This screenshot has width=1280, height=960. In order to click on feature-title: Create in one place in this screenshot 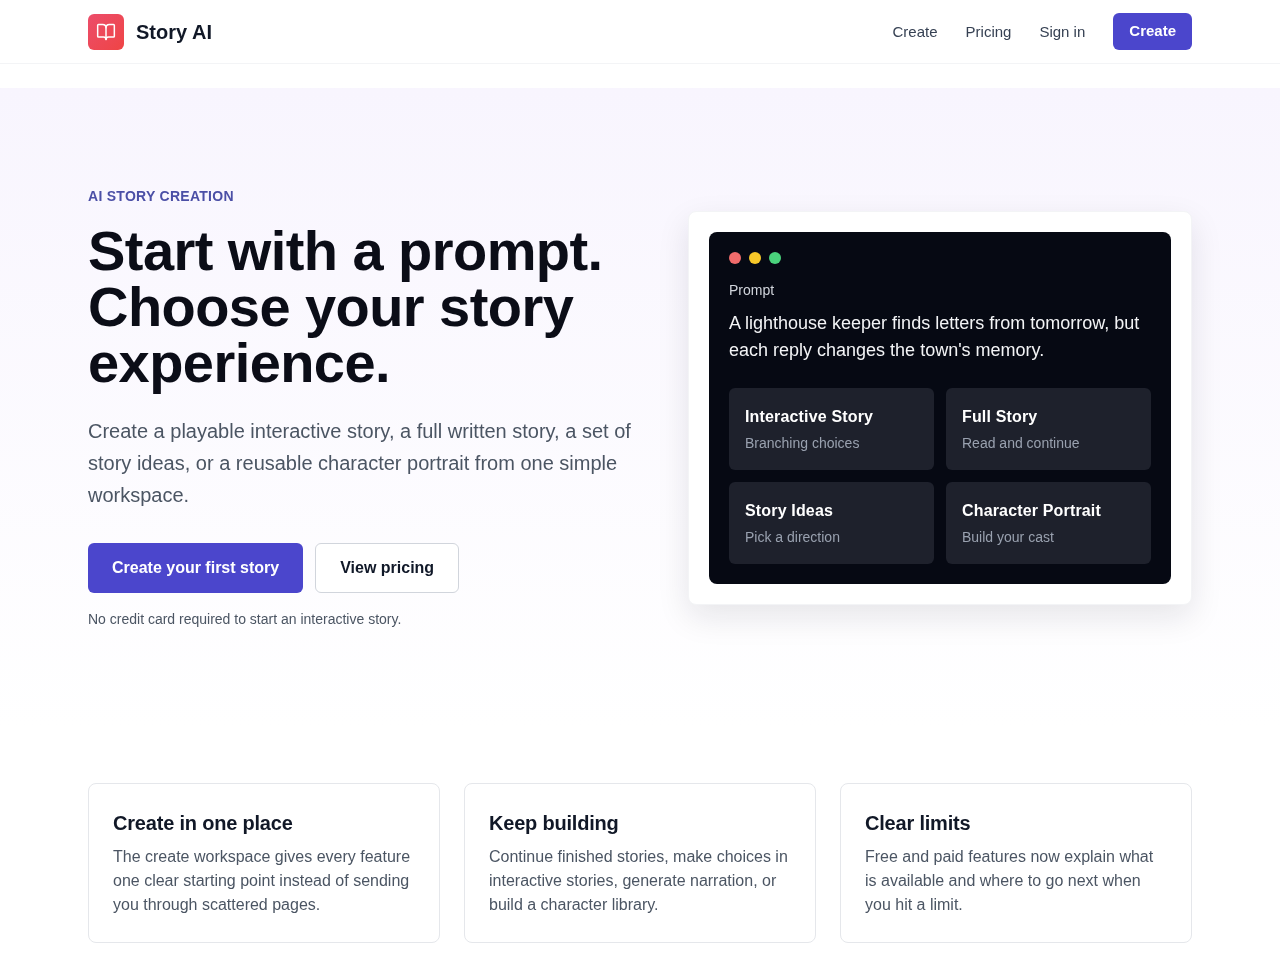, I will do `click(203, 823)`.